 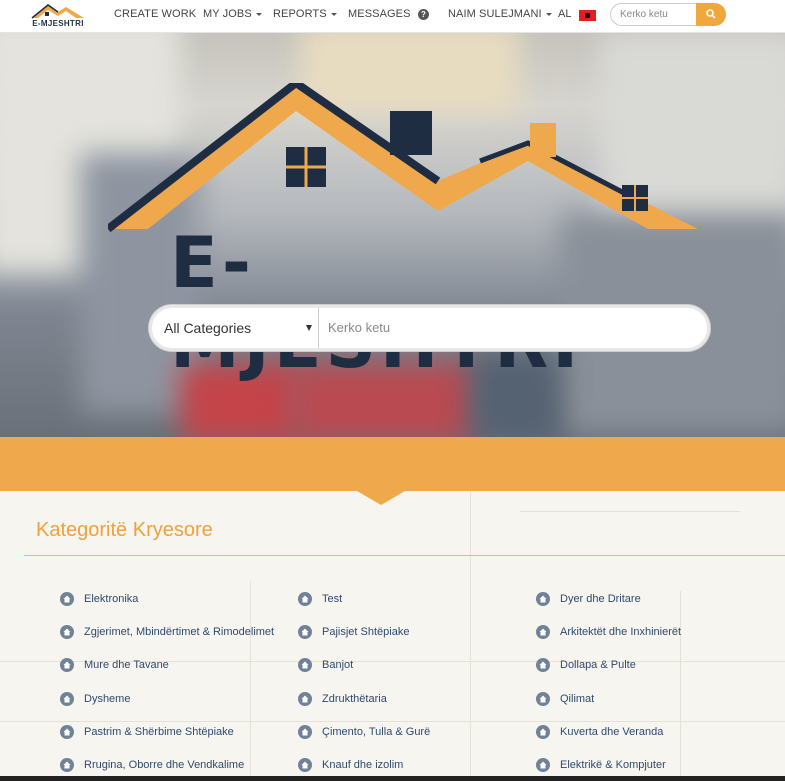 What do you see at coordinates (227, 14) in the screenshot?
I see `nav-my-jobs-label: MY JOBS` at bounding box center [227, 14].